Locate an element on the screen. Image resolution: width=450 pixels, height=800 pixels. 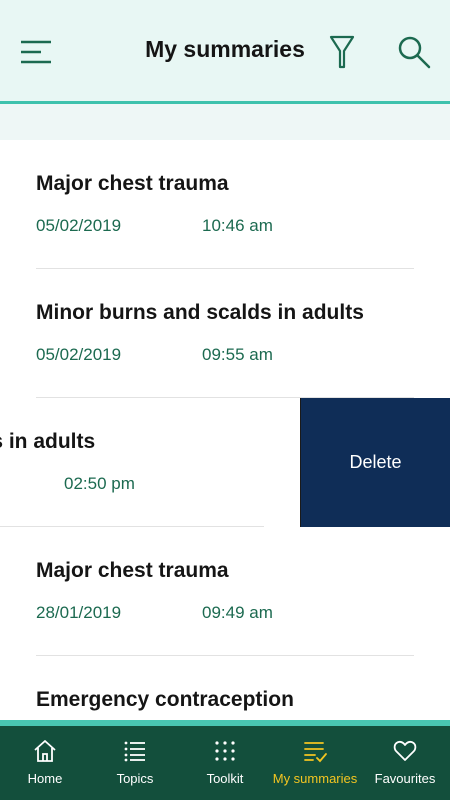
nav-label: Topics is located at coordinates (135, 778).